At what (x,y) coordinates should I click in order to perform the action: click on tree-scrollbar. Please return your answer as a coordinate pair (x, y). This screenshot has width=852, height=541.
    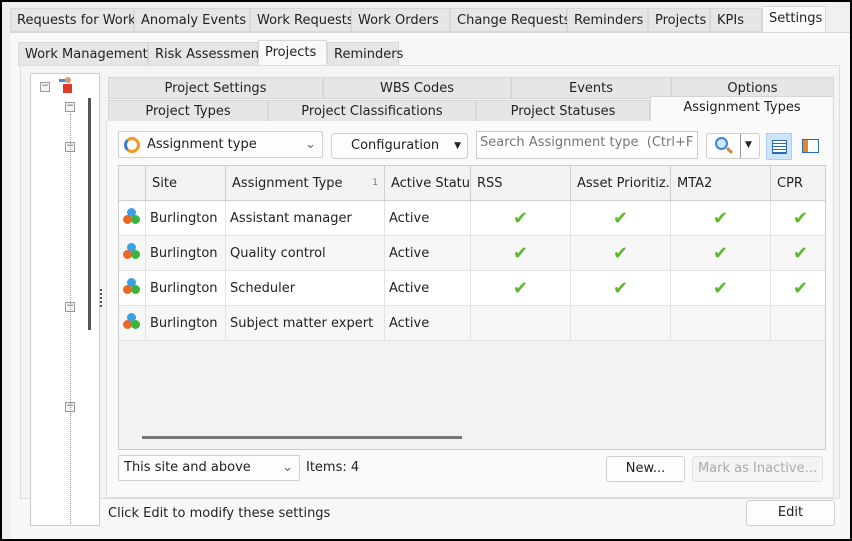
    Looking at the image, I should click on (89, 214).